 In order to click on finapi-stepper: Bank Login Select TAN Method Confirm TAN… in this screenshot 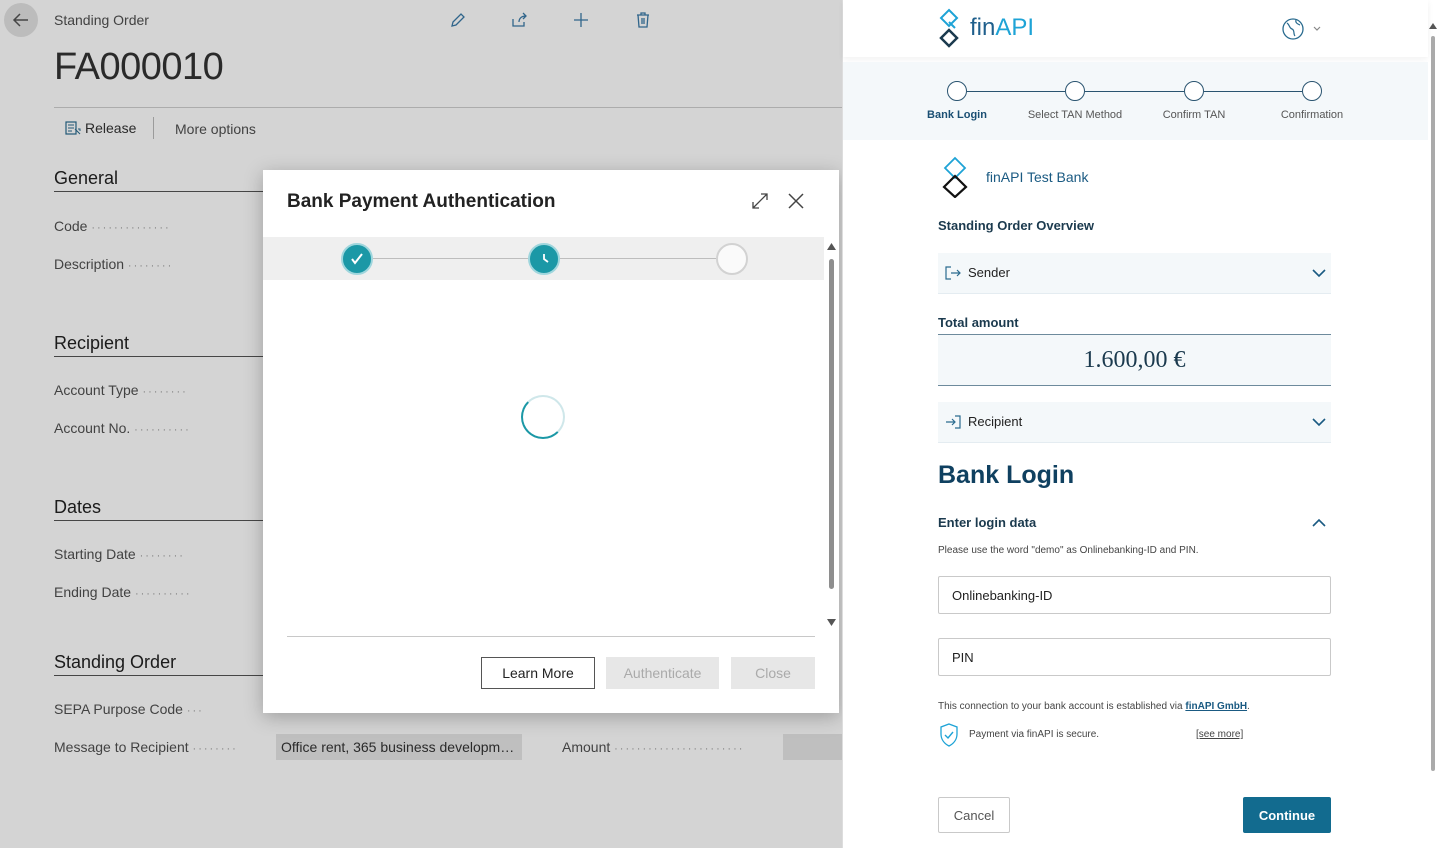, I will do `click(1135, 101)`.